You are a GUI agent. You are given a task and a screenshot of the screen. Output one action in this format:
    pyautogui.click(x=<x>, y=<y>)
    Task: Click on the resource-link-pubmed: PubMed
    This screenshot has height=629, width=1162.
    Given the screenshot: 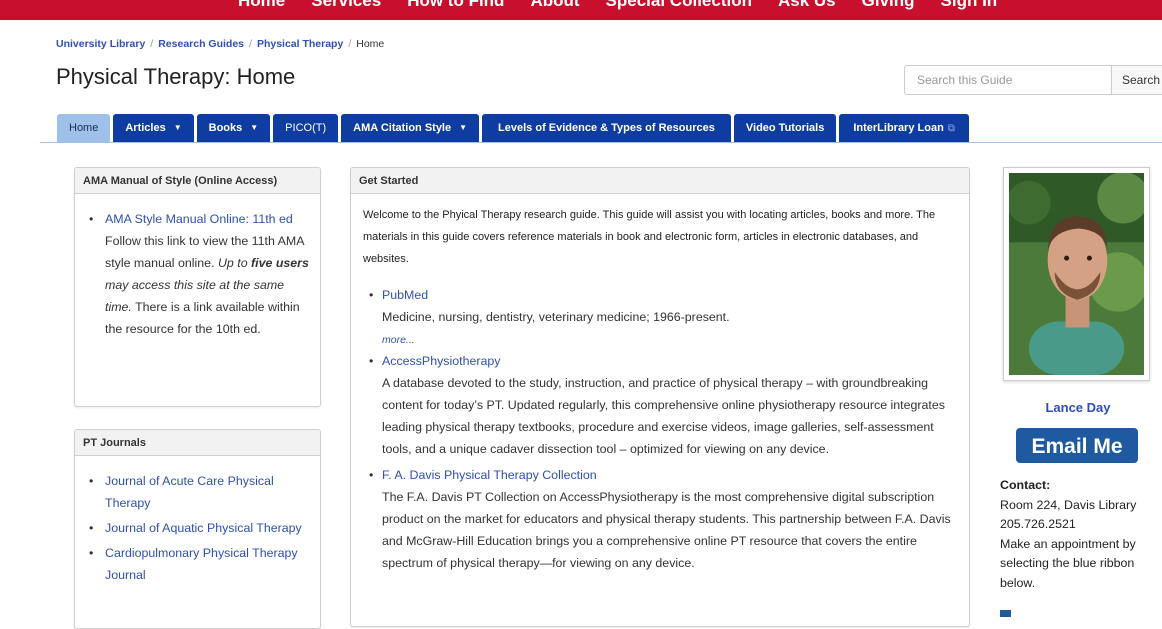 What is the action you would take?
    pyautogui.click(x=405, y=295)
    